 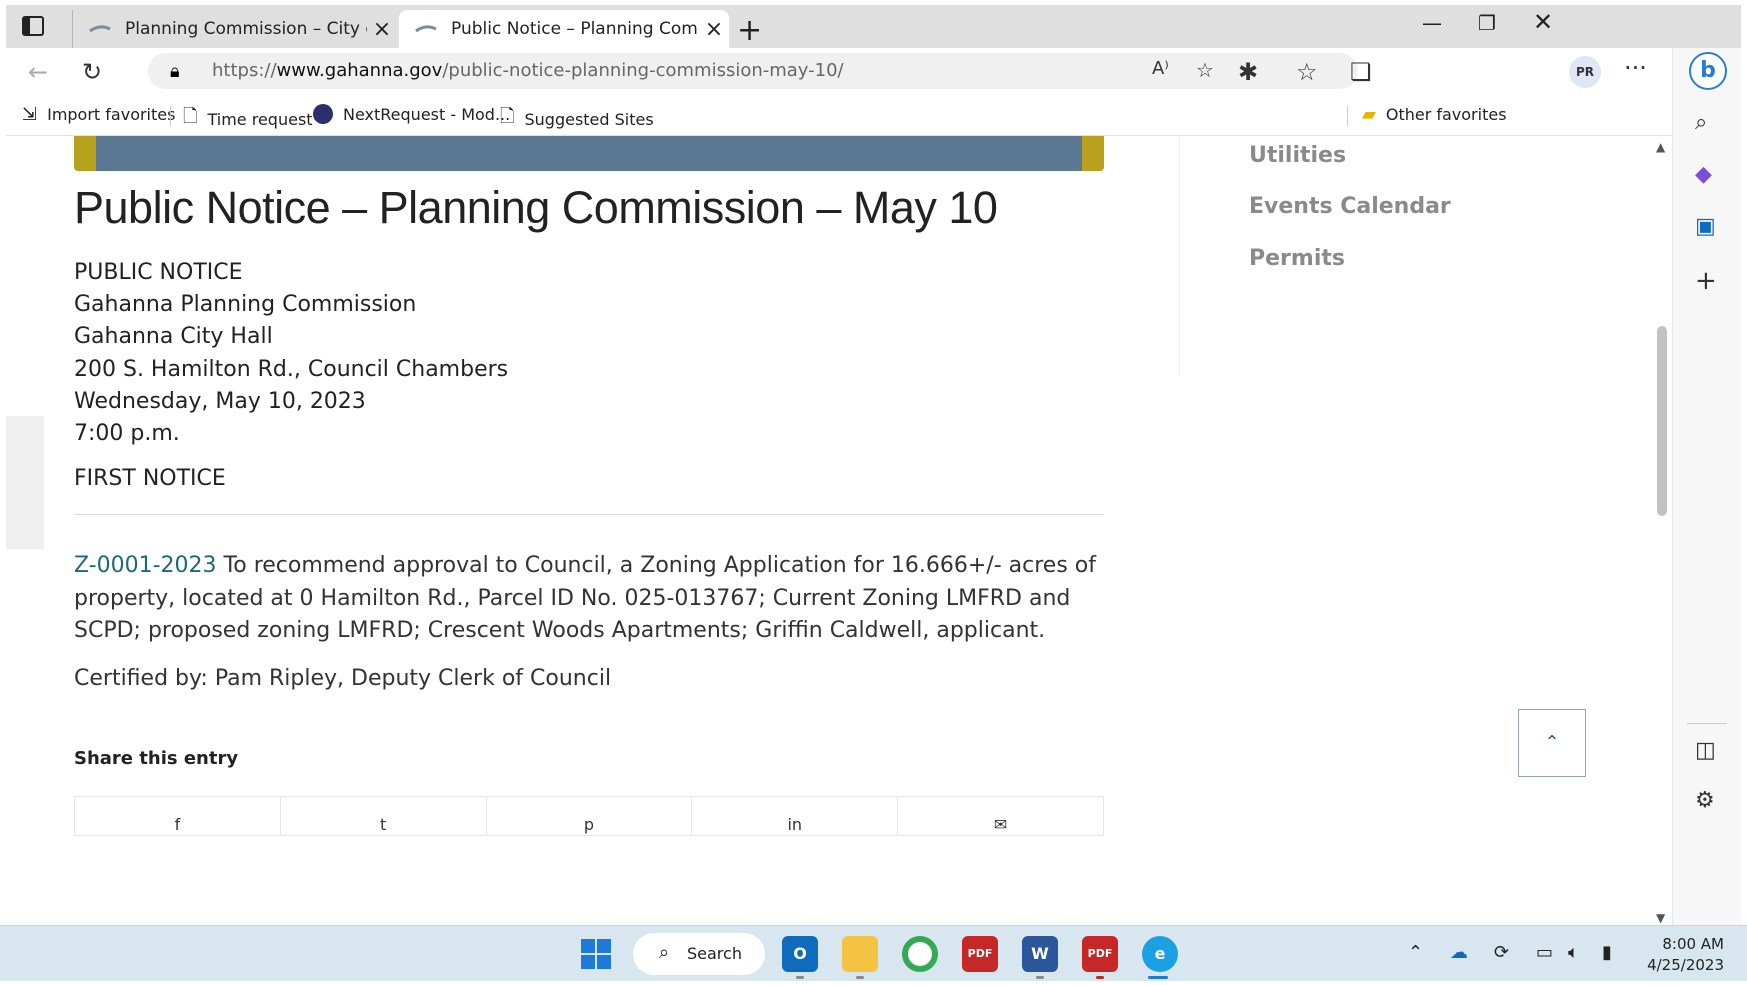 What do you see at coordinates (1684, 955) in the screenshot?
I see `system-clock: 8:00 AM 4/25/2023` at bounding box center [1684, 955].